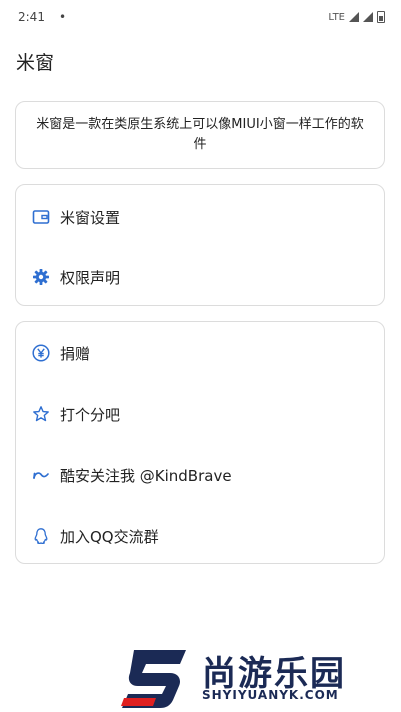 Image resolution: width=401 pixels, height=712 pixels. What do you see at coordinates (90, 277) in the screenshot?
I see `permission-statement-label: 权限声明` at bounding box center [90, 277].